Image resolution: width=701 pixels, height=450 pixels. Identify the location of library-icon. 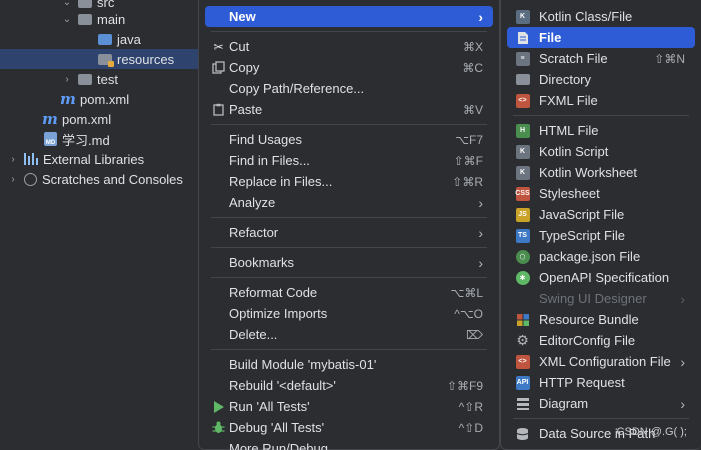
(31, 159).